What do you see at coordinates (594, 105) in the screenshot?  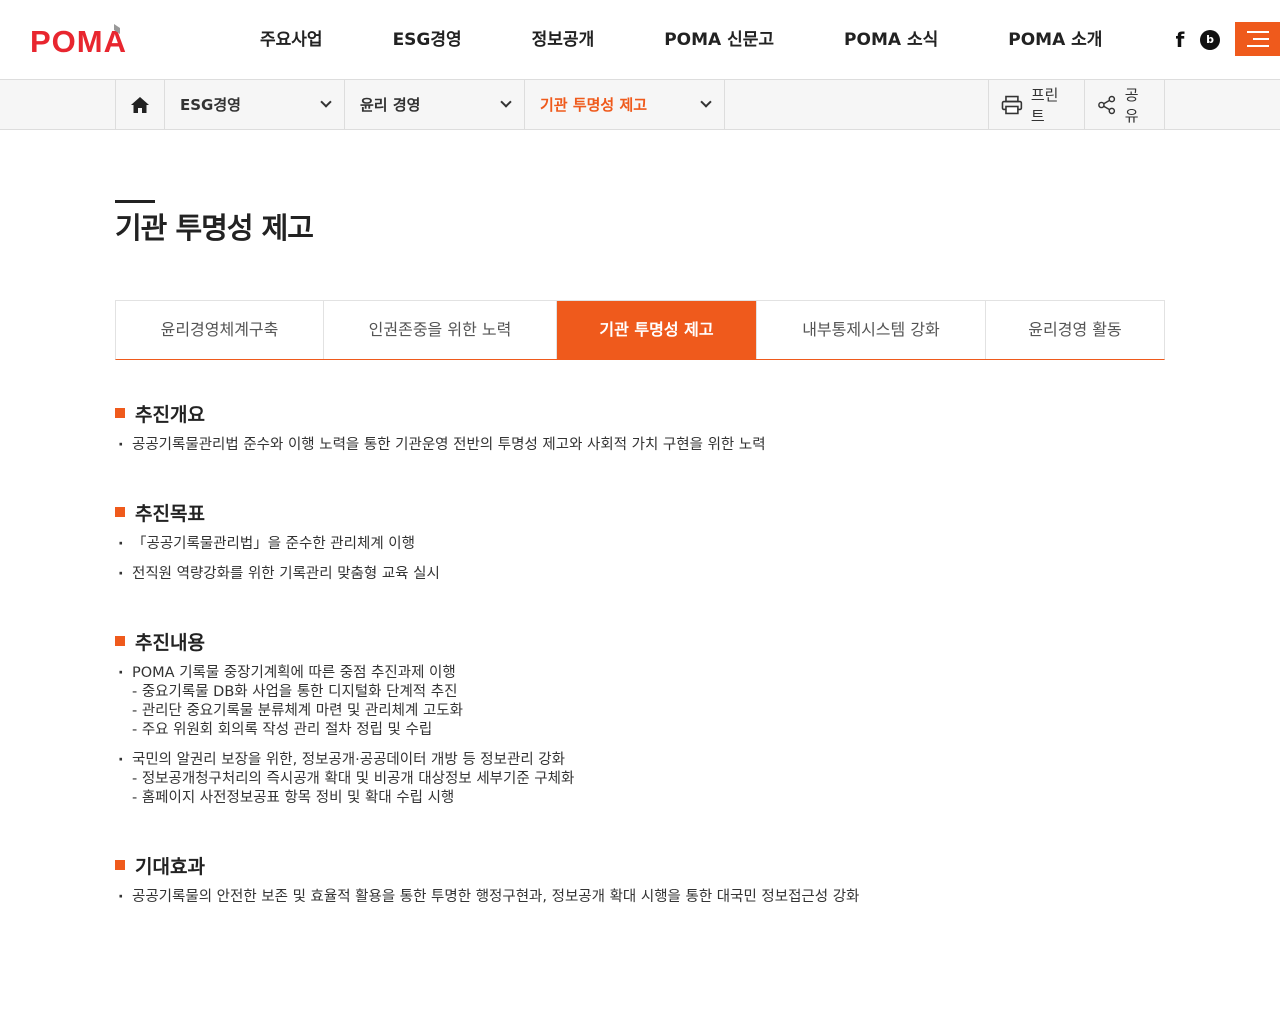 I see `depth3-label: 기관 투명성 제고` at bounding box center [594, 105].